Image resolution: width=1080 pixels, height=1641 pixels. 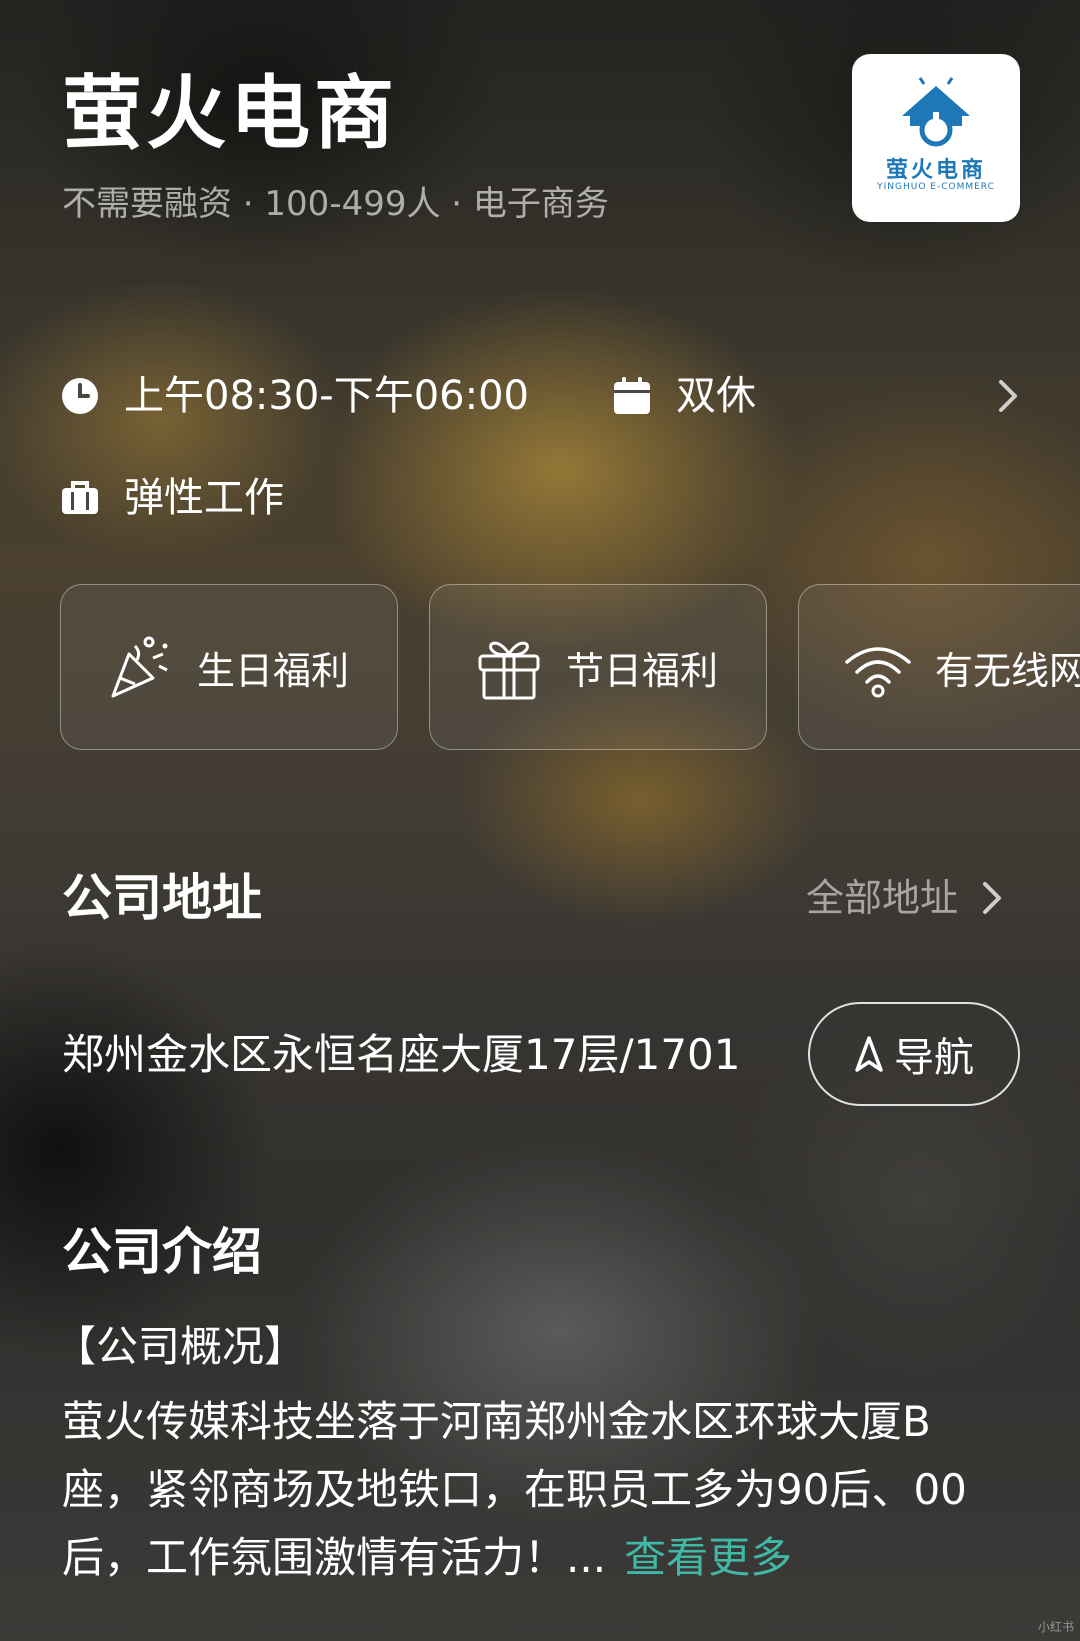 What do you see at coordinates (509, 670) in the screenshot?
I see `gift-icon` at bounding box center [509, 670].